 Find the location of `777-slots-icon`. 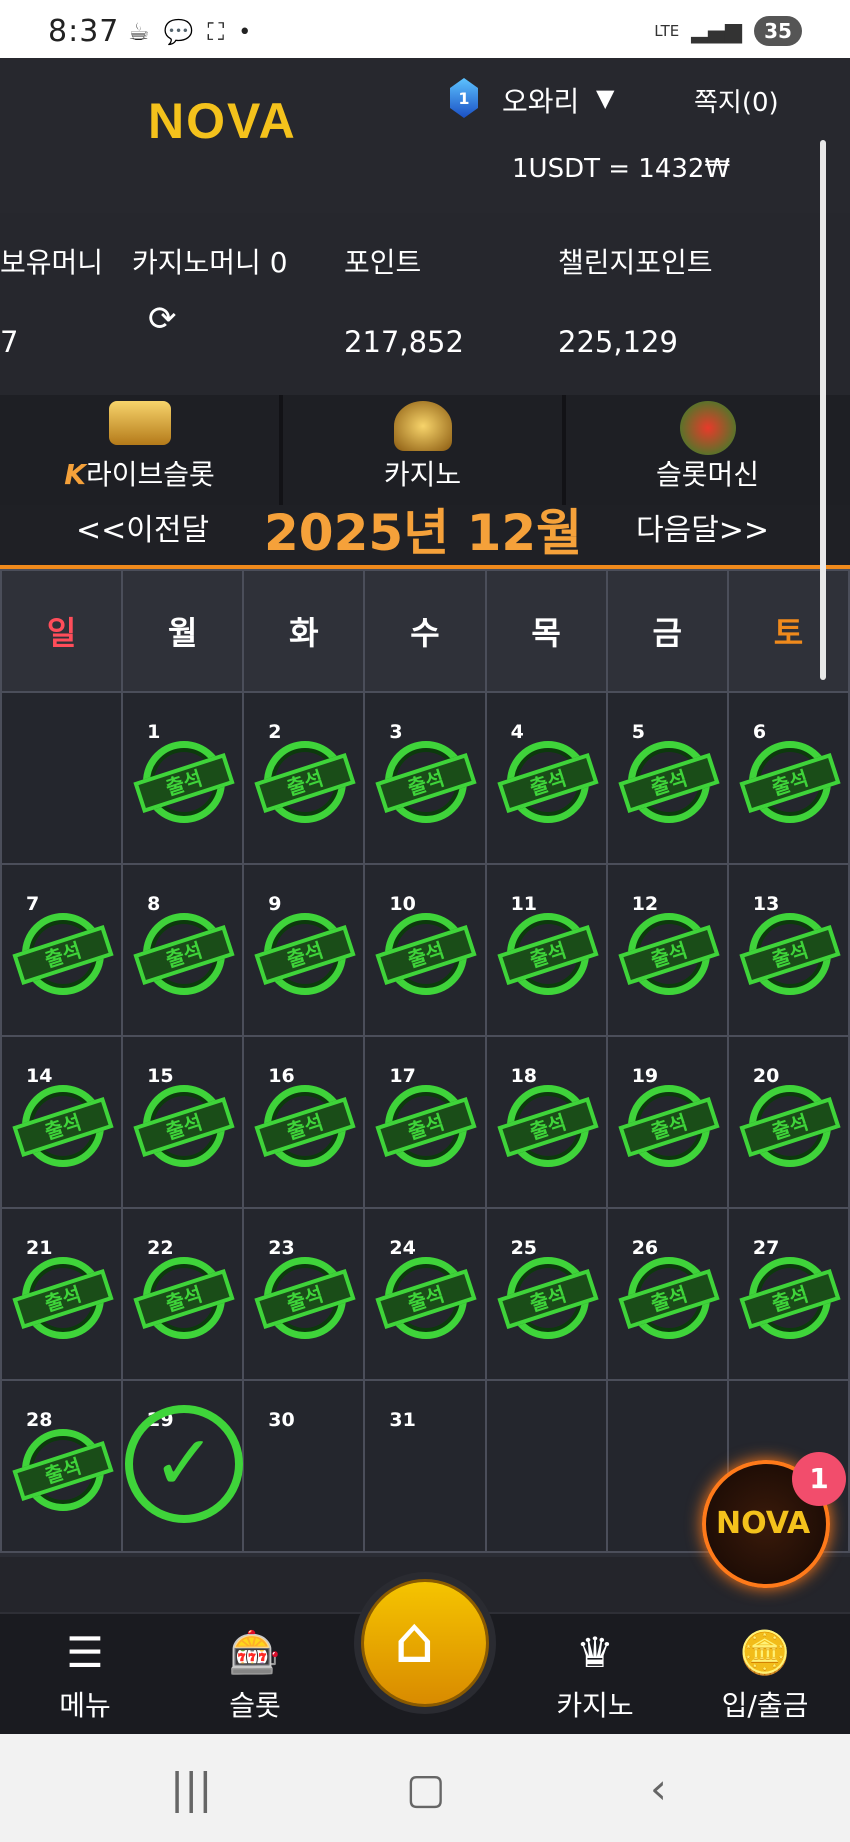

777-slots-icon is located at coordinates (707, 428).